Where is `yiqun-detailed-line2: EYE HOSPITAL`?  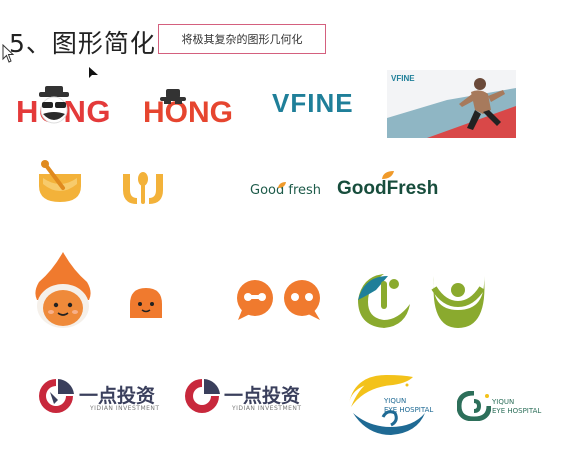
yiqun-detailed-line2: EYE HOSPITAL is located at coordinates (409, 410).